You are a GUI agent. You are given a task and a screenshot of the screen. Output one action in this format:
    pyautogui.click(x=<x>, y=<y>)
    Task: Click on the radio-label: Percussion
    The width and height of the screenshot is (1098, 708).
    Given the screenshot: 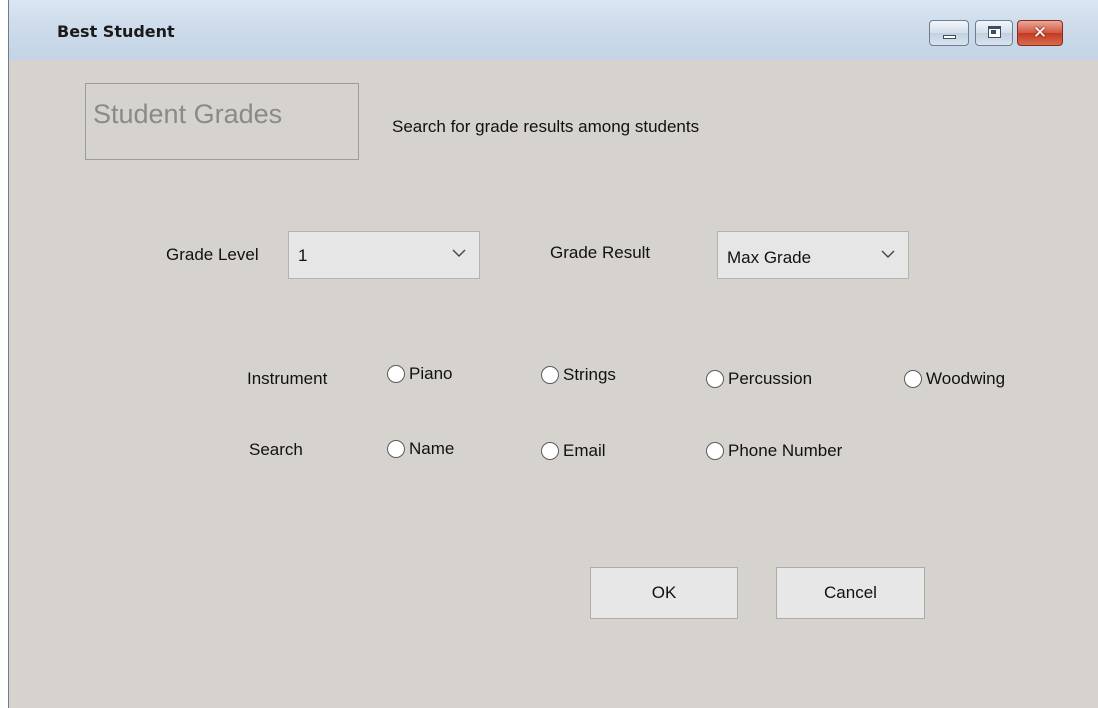 What is the action you would take?
    pyautogui.click(x=770, y=378)
    